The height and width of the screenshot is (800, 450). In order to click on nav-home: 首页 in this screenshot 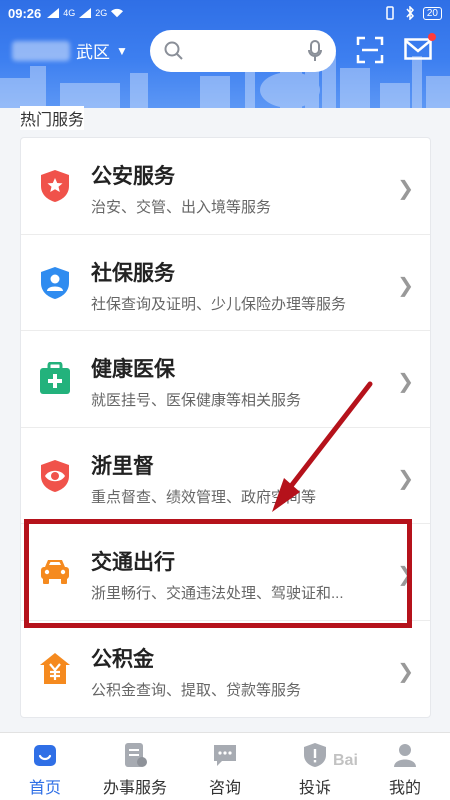, I will do `click(45, 766)`.